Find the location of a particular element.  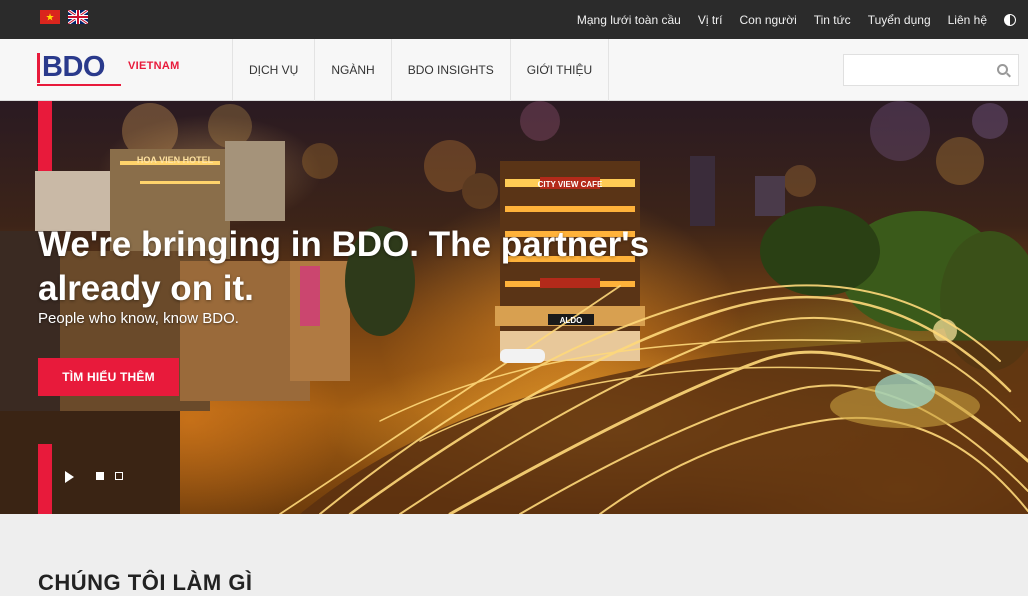

learn-more-button: TÌM HIỂU THÊM is located at coordinates (108, 377).